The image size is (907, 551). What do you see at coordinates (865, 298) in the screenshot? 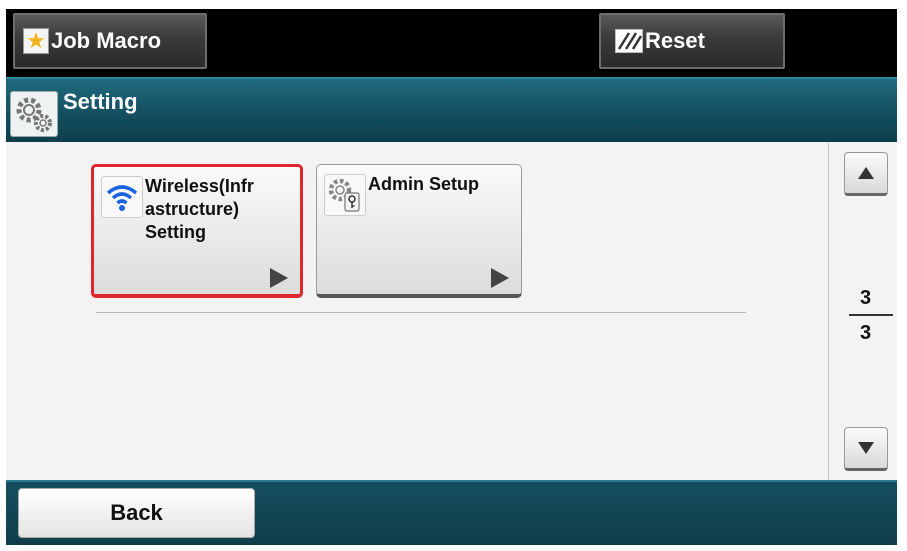
I see `page-current: 3` at bounding box center [865, 298].